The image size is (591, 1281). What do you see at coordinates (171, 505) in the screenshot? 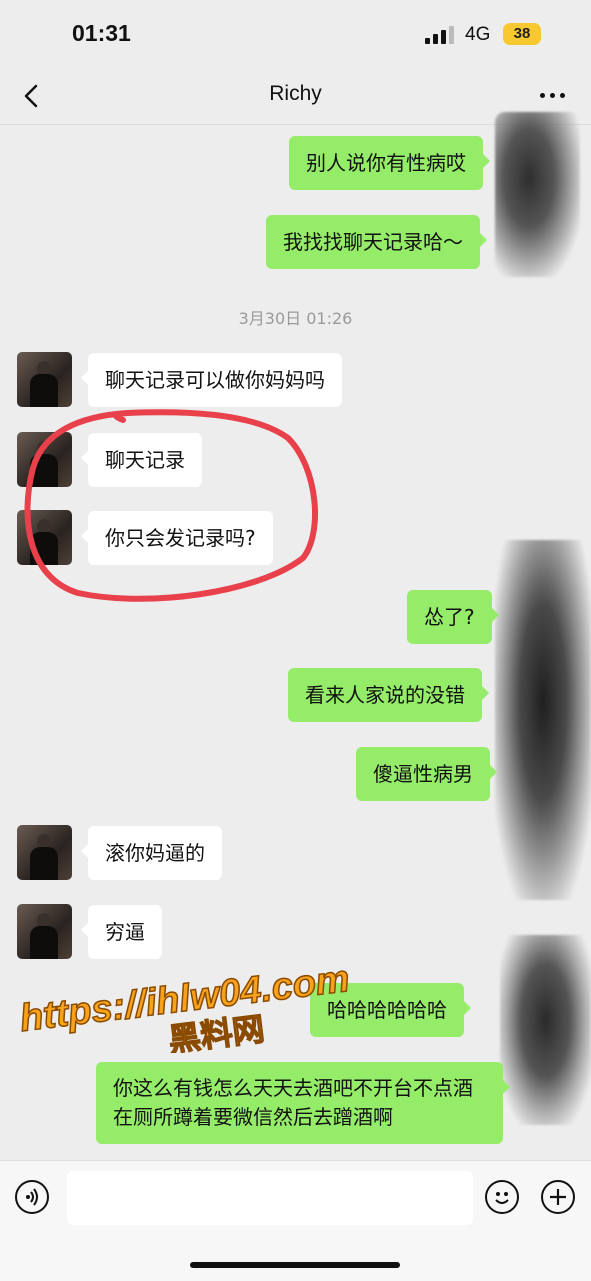
I see `annotation-circle` at bounding box center [171, 505].